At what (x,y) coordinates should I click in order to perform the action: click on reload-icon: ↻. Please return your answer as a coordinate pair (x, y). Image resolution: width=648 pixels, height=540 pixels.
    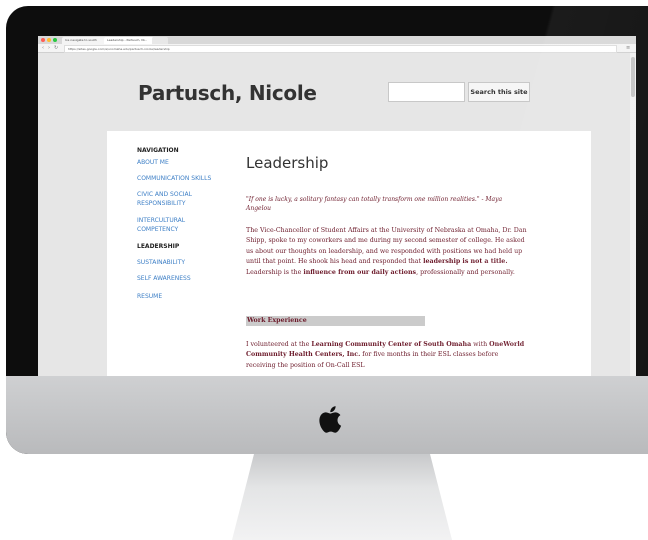
    Looking at the image, I should click on (56, 48).